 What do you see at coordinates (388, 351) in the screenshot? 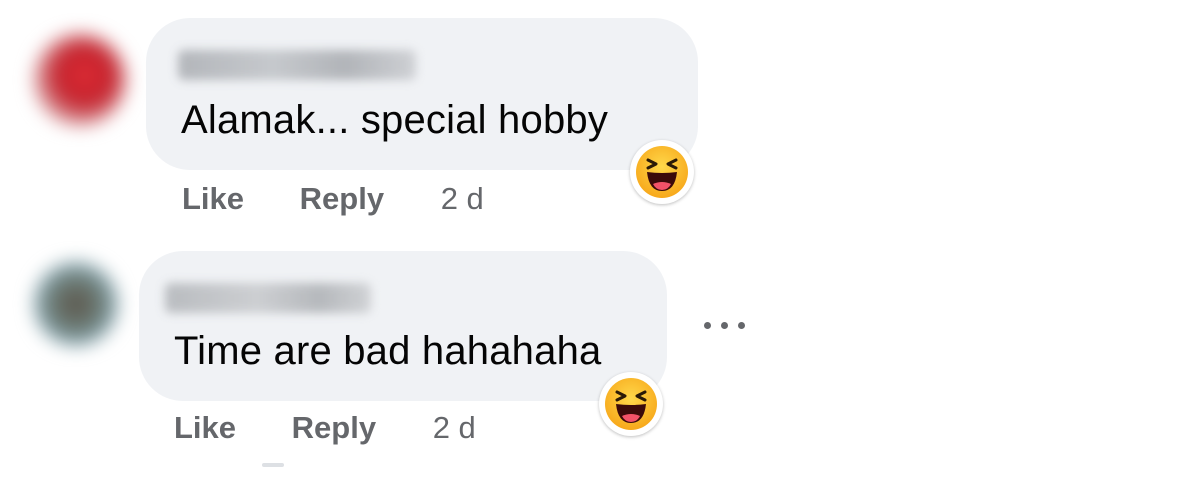
I see `comment-text: Time are bad hahahaha` at bounding box center [388, 351].